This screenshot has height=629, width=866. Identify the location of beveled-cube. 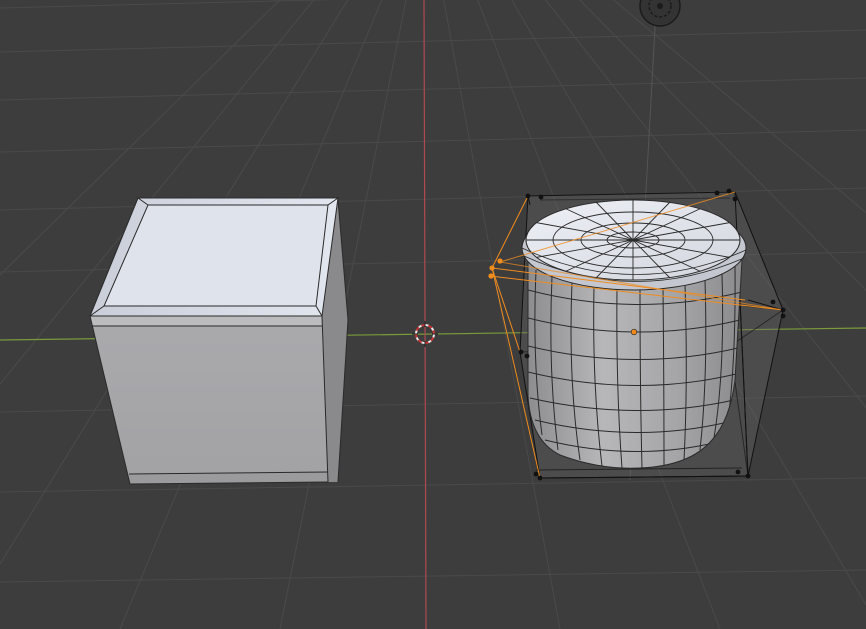
(219, 341).